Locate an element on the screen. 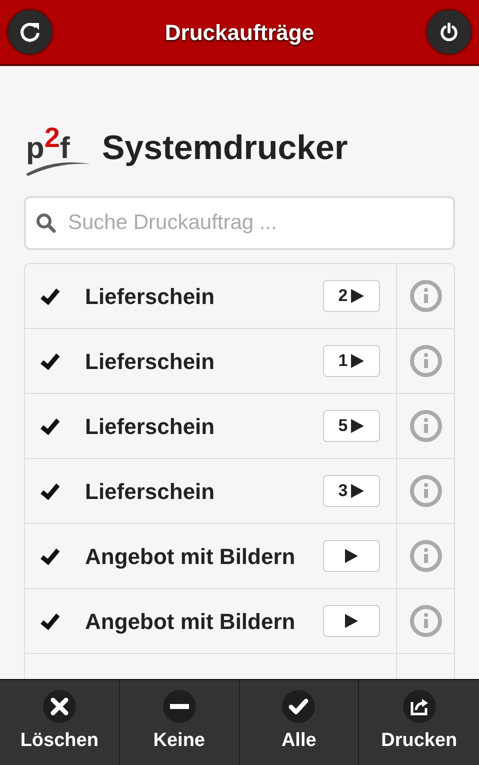  checkmark-icon is located at coordinates (299, 706).